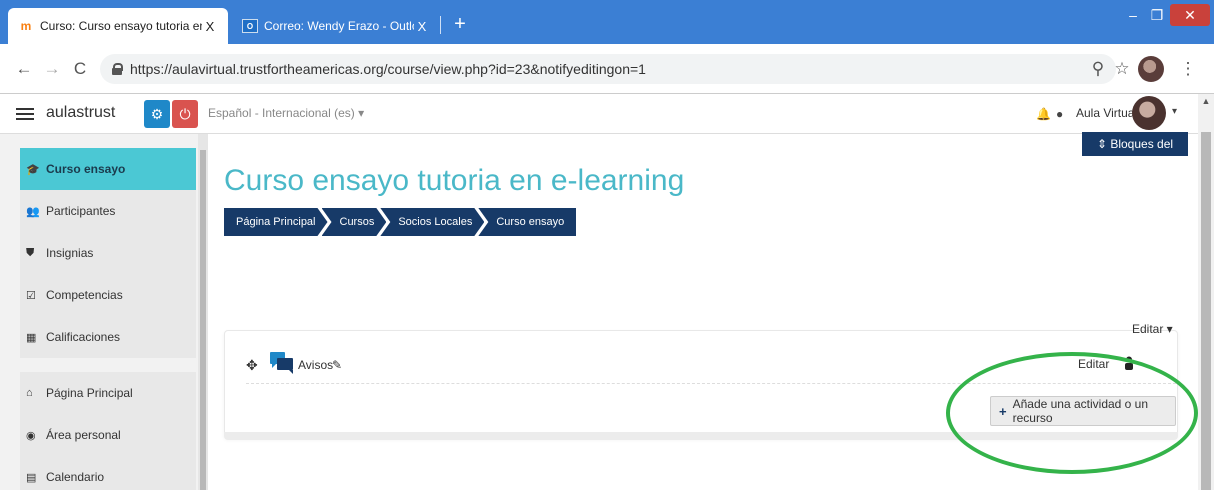 This screenshot has height=490, width=1214. I want to click on drawer-item-curso-ensayo: 🎓 Curso ensayo, so click(108, 169).